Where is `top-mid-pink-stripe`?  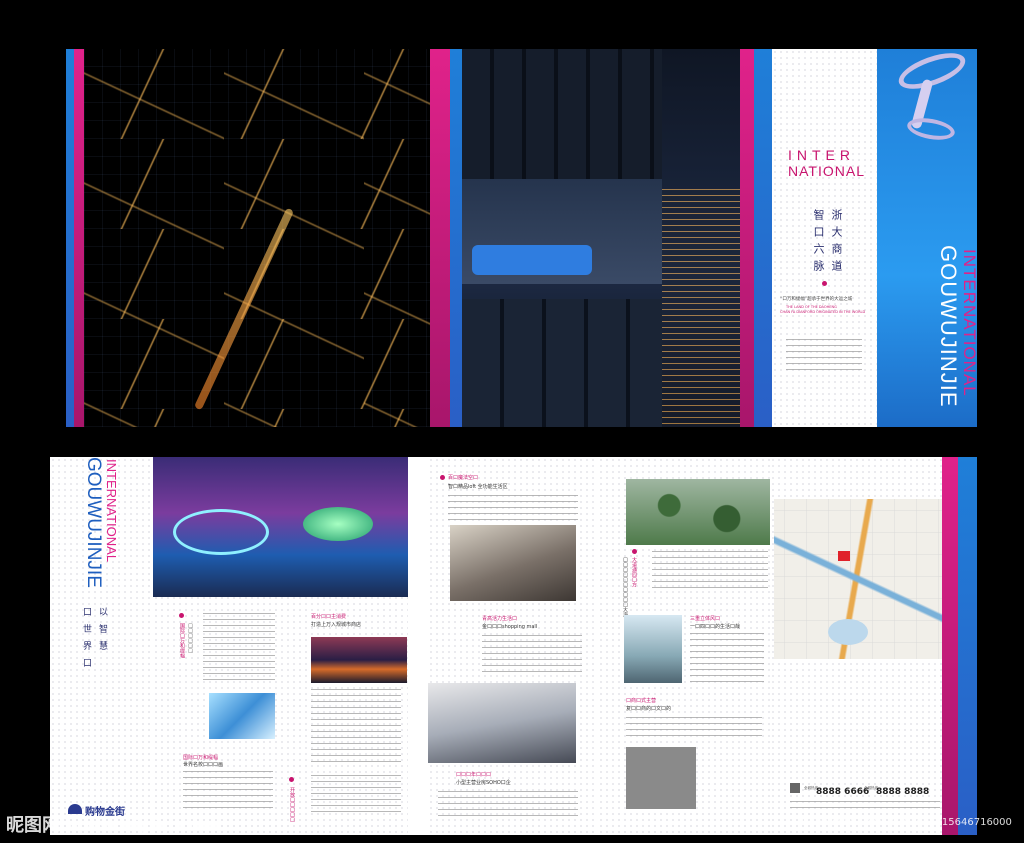 top-mid-pink-stripe is located at coordinates (440, 238).